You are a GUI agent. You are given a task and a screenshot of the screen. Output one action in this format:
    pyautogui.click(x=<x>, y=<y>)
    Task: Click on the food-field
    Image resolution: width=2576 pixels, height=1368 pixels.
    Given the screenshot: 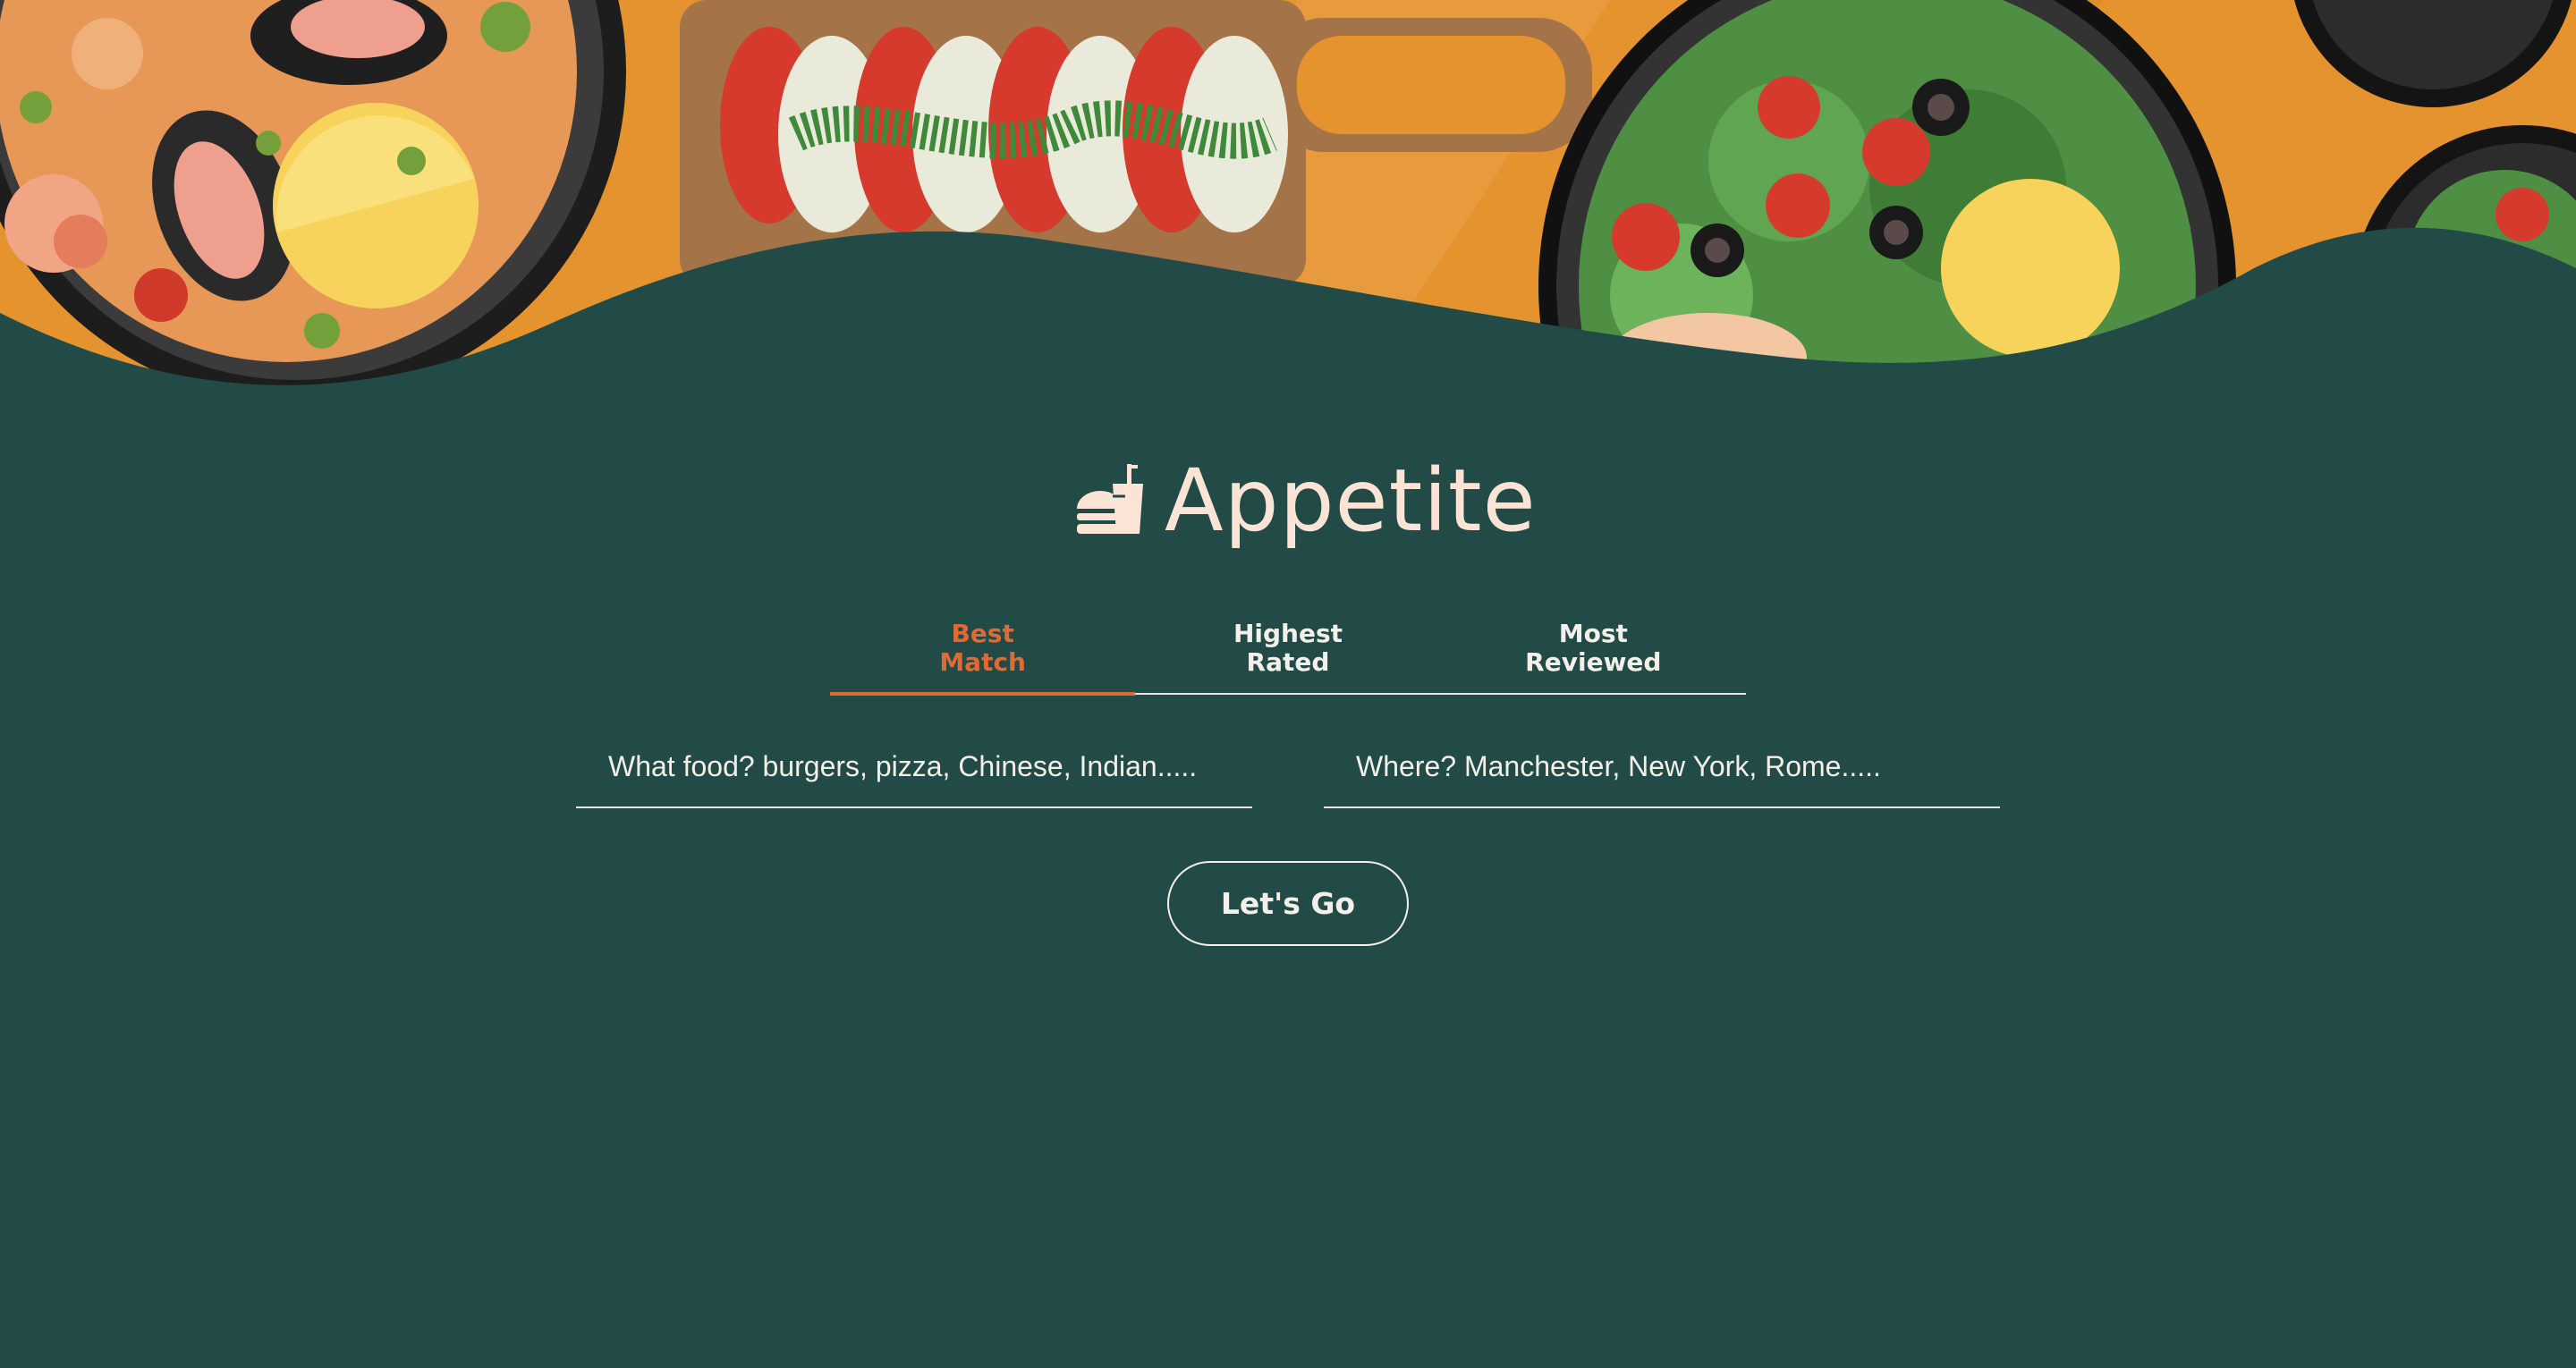 What is the action you would take?
    pyautogui.click(x=914, y=772)
    